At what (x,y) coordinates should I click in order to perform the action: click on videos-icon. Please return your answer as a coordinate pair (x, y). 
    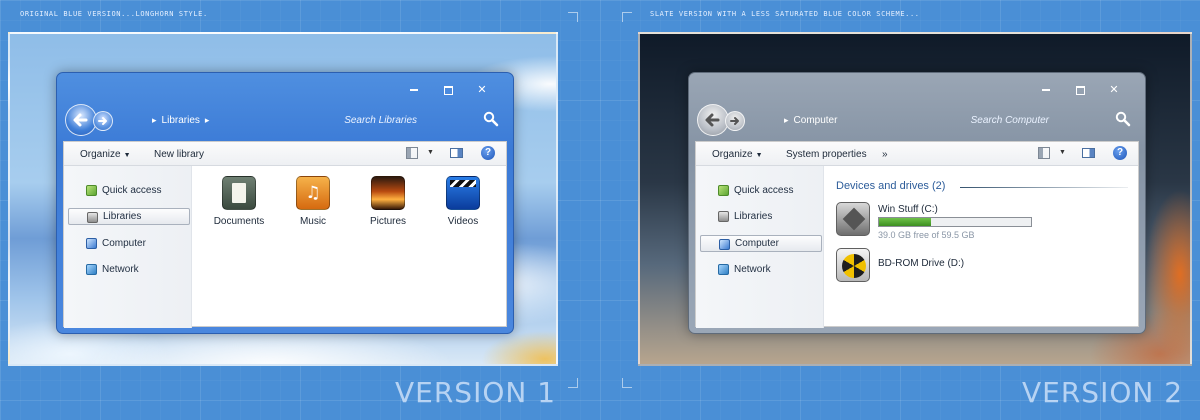
    Looking at the image, I should click on (463, 193).